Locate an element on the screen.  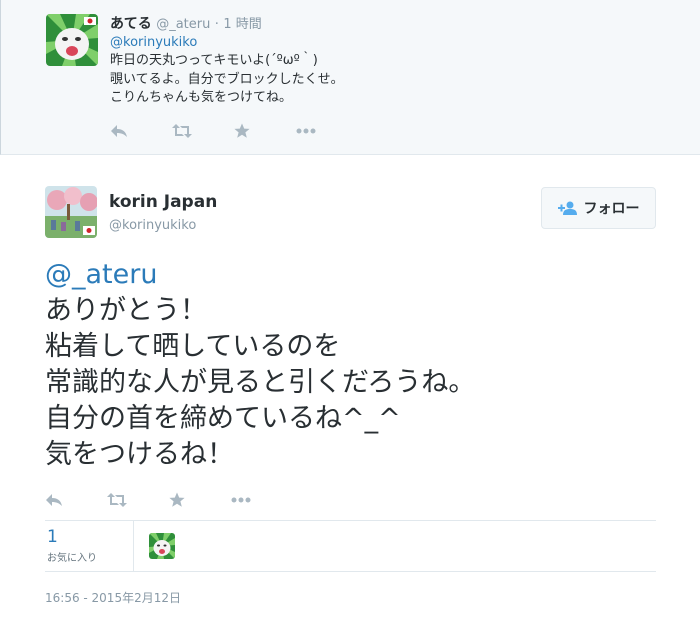
favorites-stat: 1 お気に入り is located at coordinates (89, 546).